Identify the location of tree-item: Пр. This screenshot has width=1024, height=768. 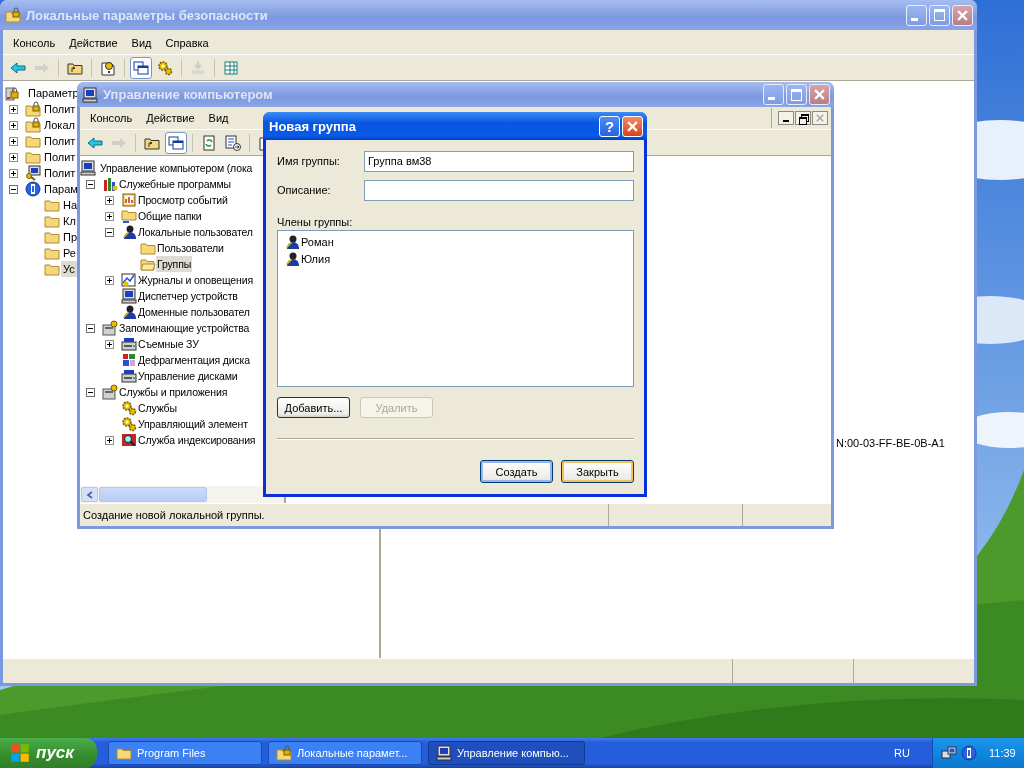
(70, 237).